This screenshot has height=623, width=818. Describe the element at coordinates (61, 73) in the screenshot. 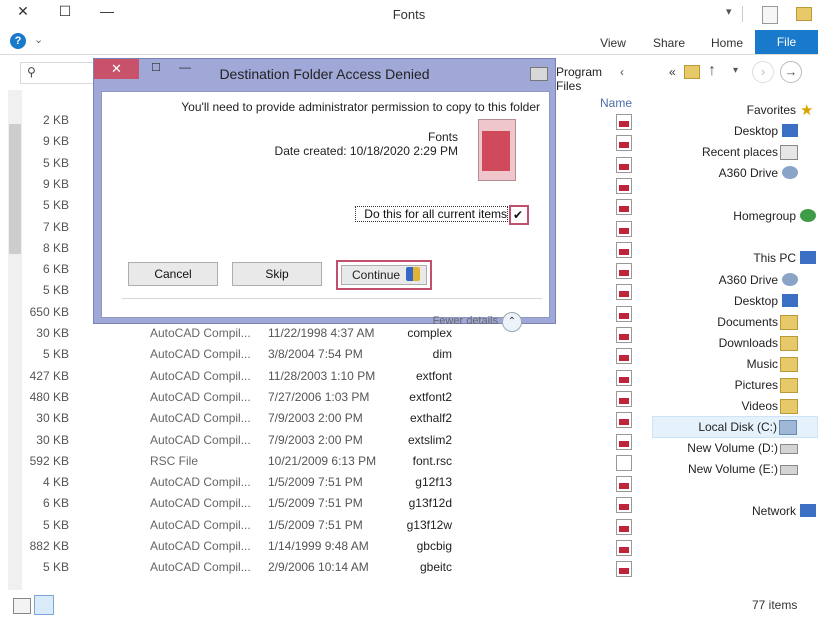

I see `search-input: ⚲` at that location.